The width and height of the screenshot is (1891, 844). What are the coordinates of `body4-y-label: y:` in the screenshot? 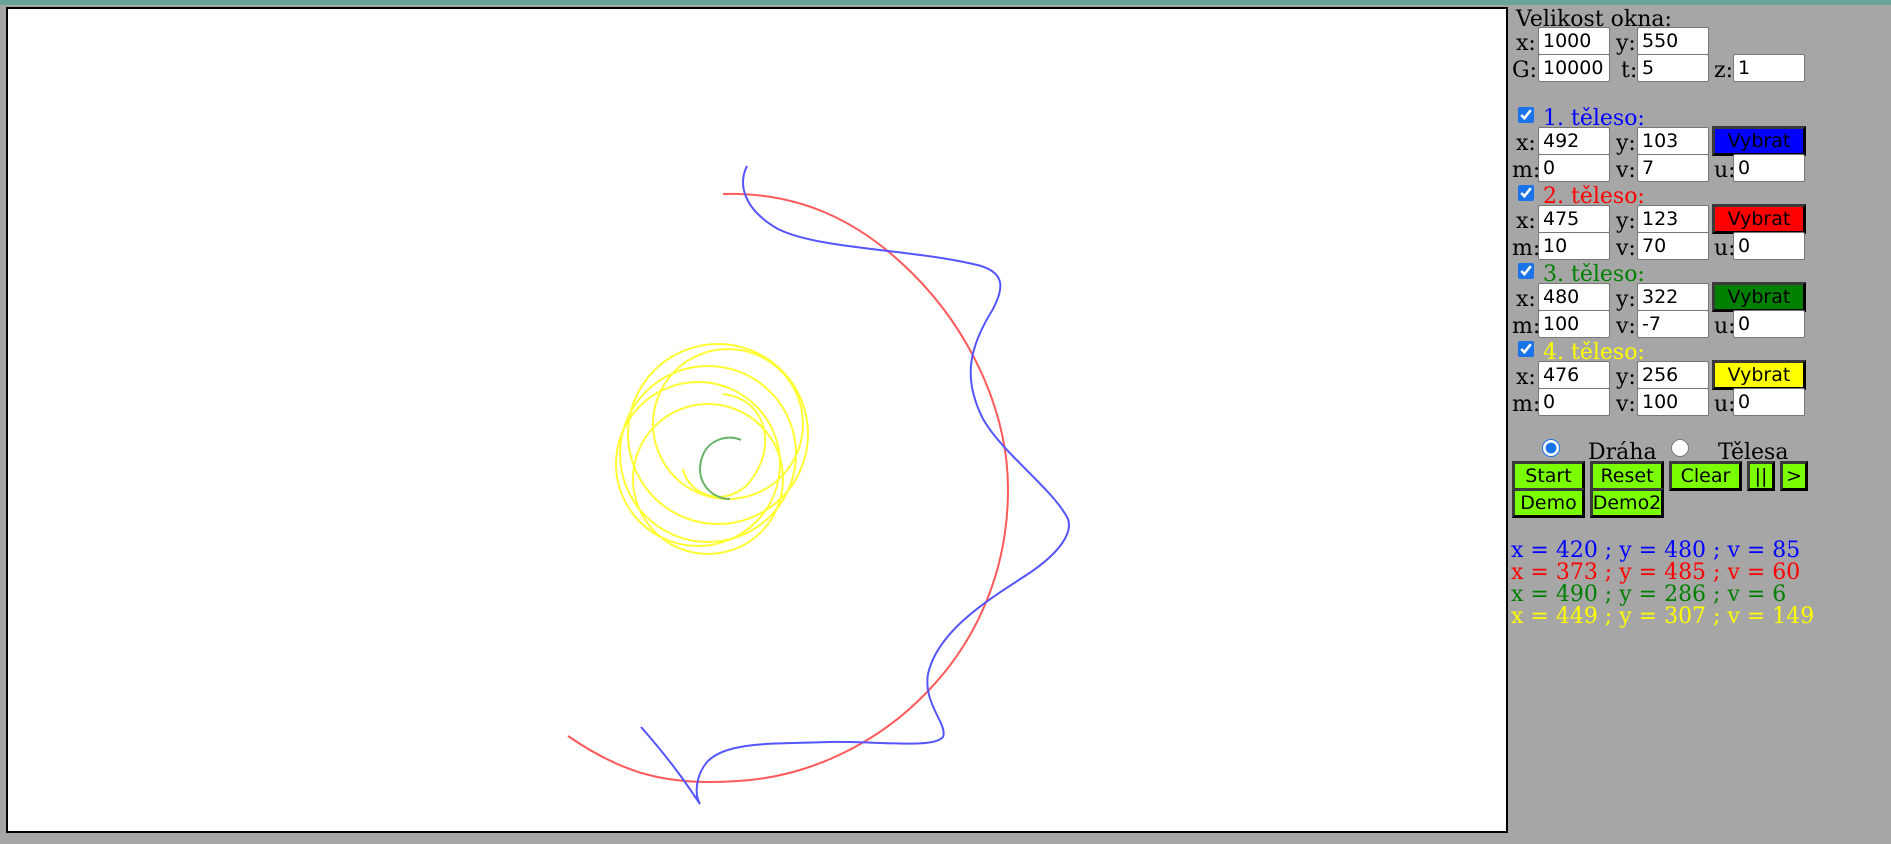 It's located at (1626, 377).